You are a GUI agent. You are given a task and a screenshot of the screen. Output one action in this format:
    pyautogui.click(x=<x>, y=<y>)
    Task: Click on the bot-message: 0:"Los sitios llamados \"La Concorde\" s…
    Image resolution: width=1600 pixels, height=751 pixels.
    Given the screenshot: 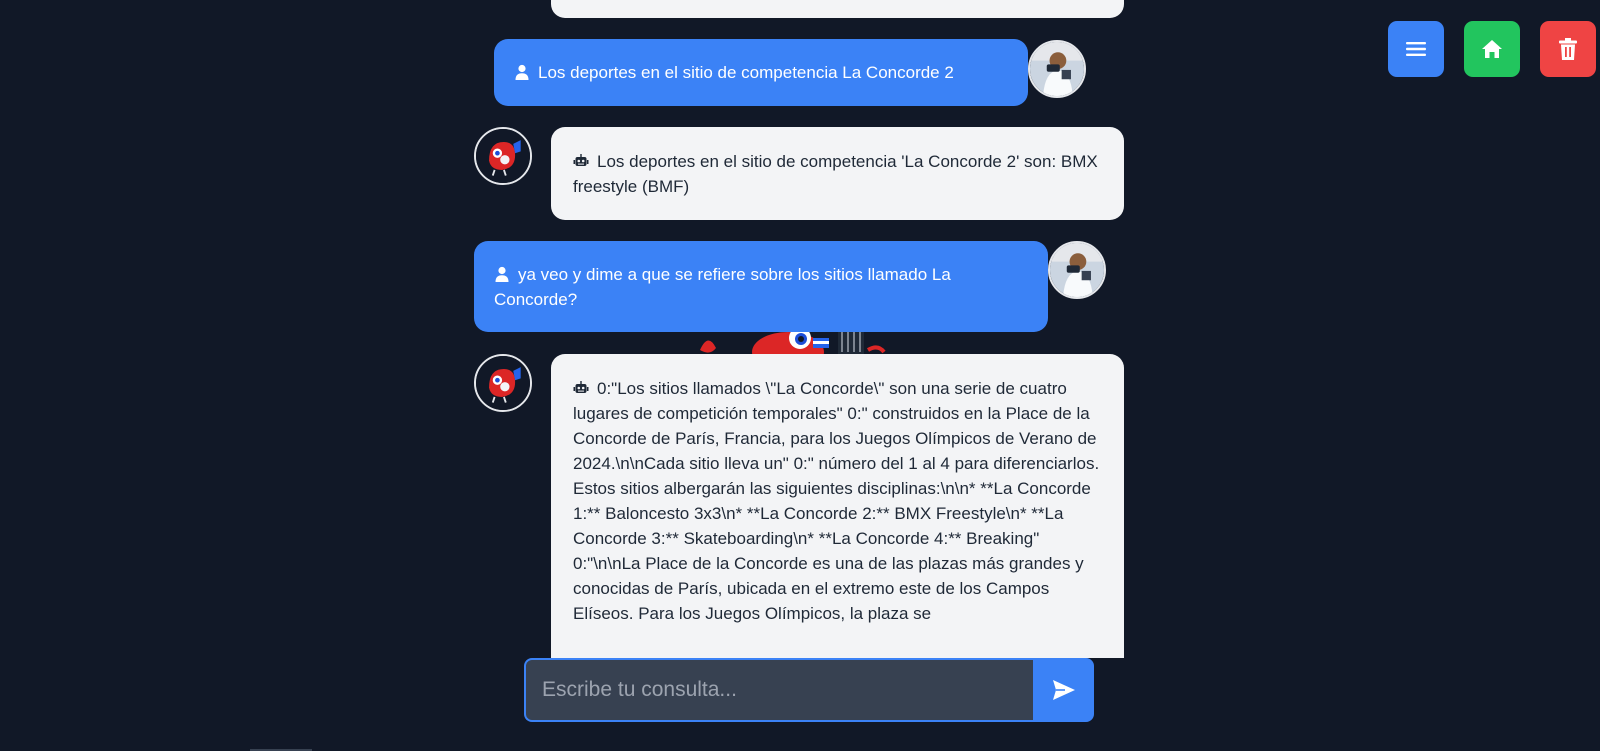 What is the action you would take?
    pyautogui.click(x=837, y=506)
    